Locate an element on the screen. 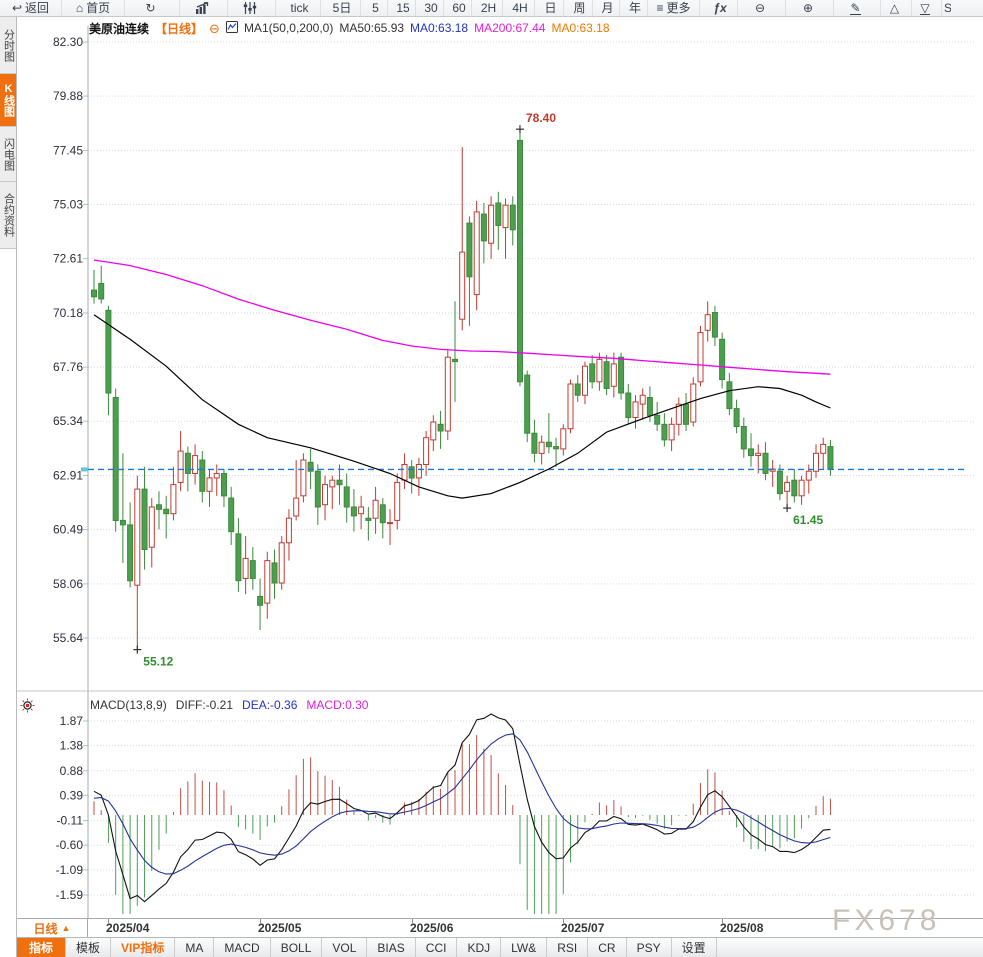 The image size is (983, 957). sidebar-item-label: 闪电图 is located at coordinates (8, 154).